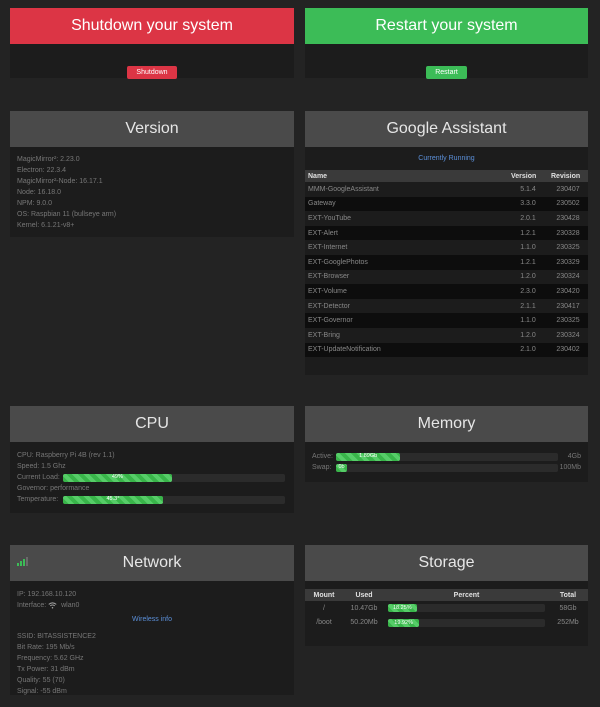  Describe the element at coordinates (528, 218) in the screenshot. I see `assistant-cell-version: 2.0.1` at that location.